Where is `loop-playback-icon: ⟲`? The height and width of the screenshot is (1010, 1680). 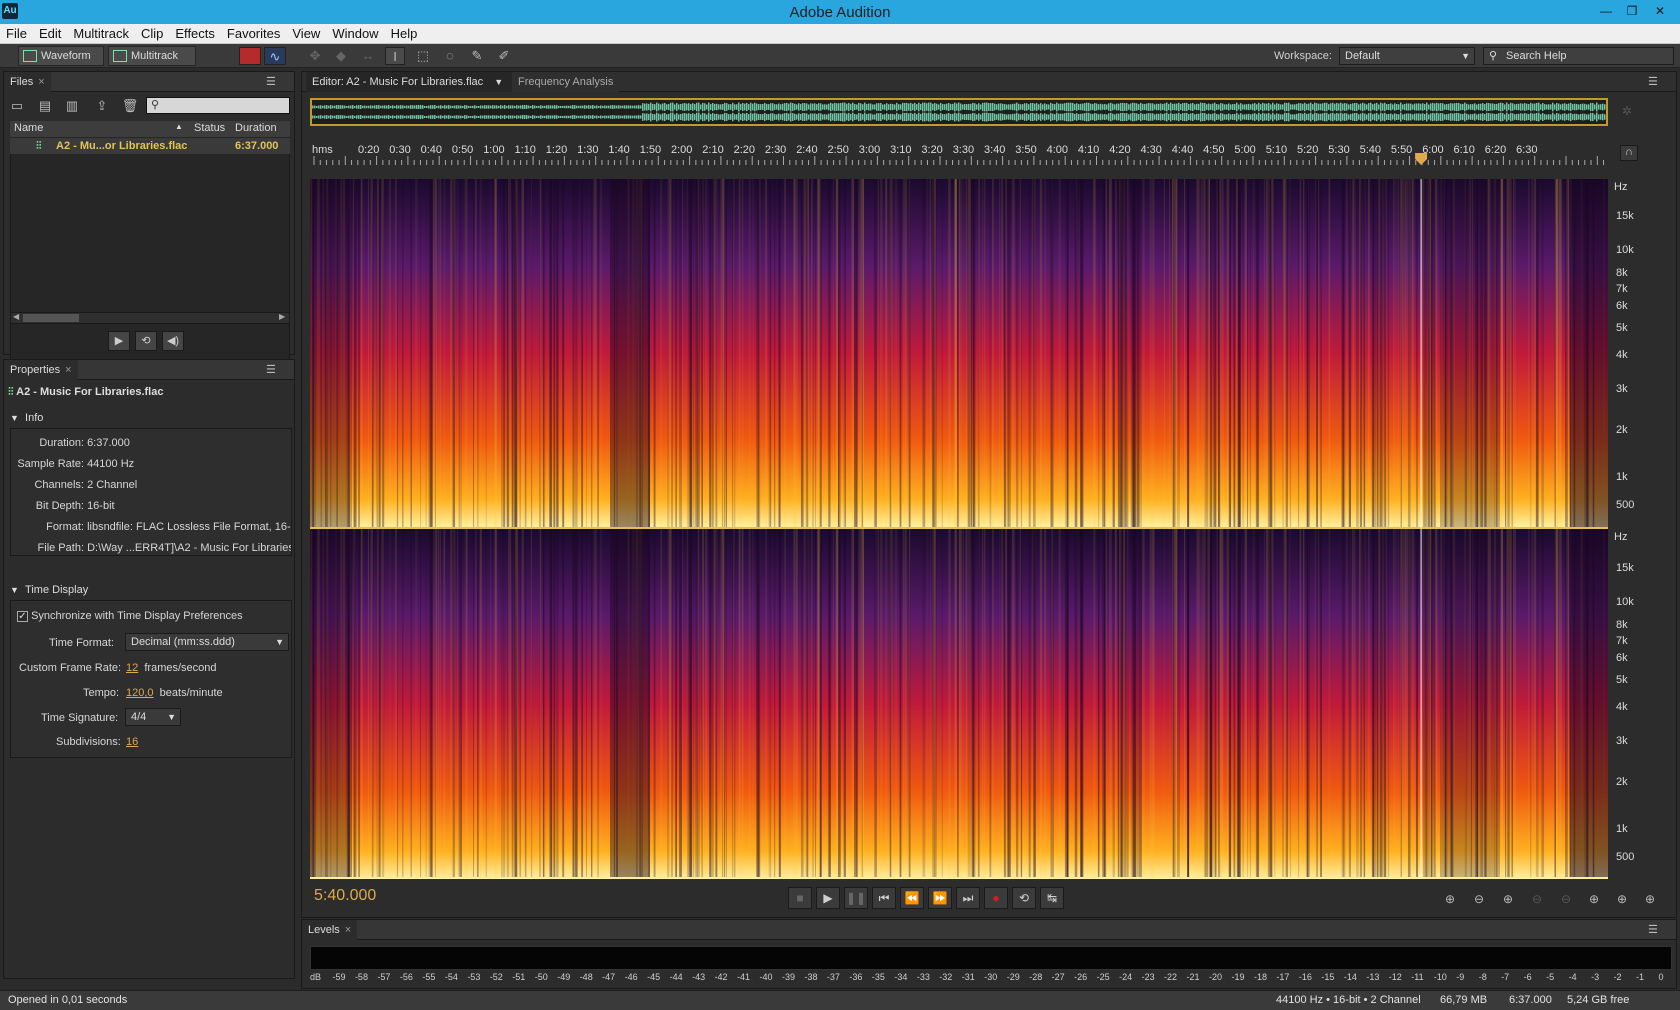
loop-playback-icon: ⟲ is located at coordinates (1024, 898).